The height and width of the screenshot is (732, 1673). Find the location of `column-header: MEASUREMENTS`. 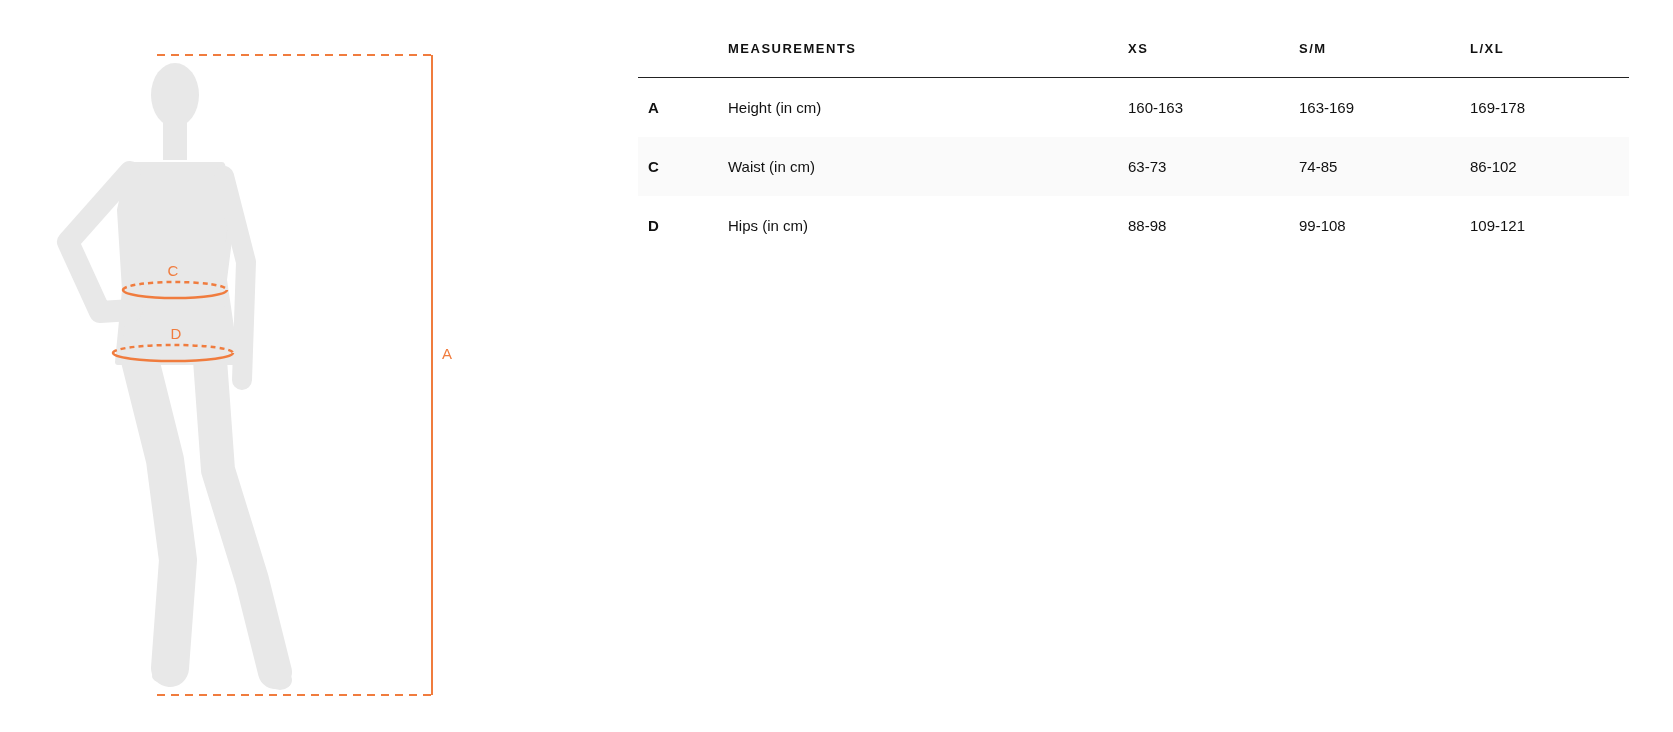

column-header: MEASUREMENTS is located at coordinates (793, 48).